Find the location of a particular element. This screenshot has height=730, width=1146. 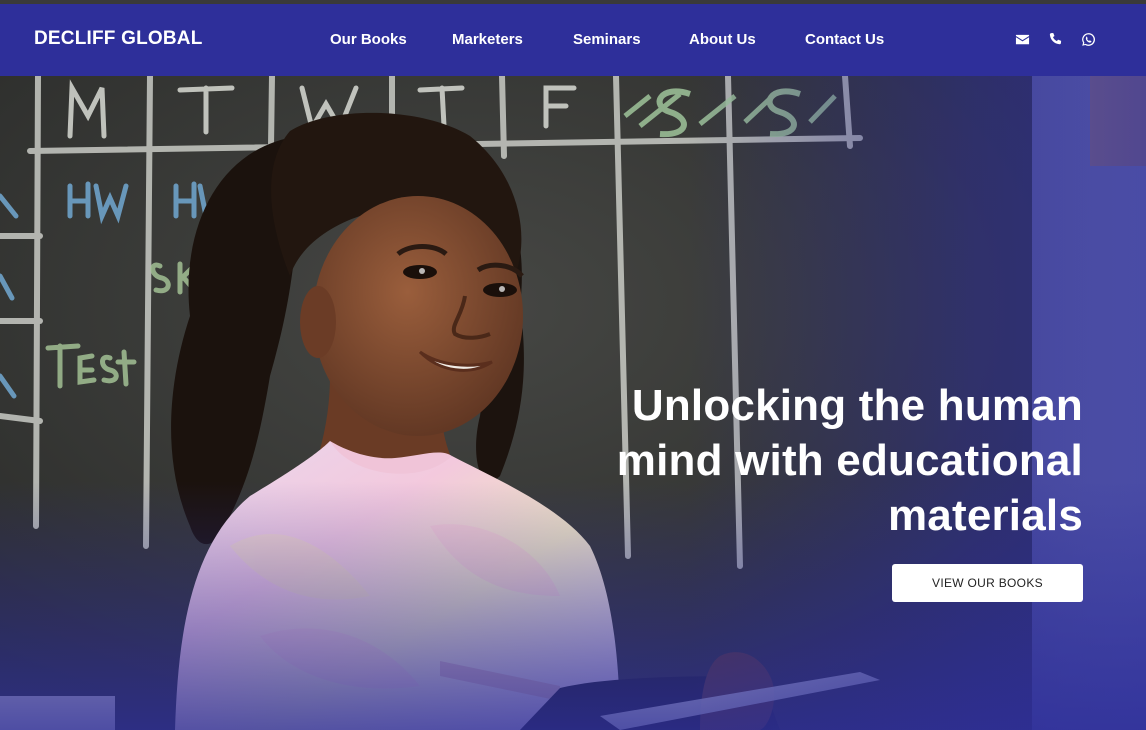

nav-about-us: About Us is located at coordinates (722, 39).